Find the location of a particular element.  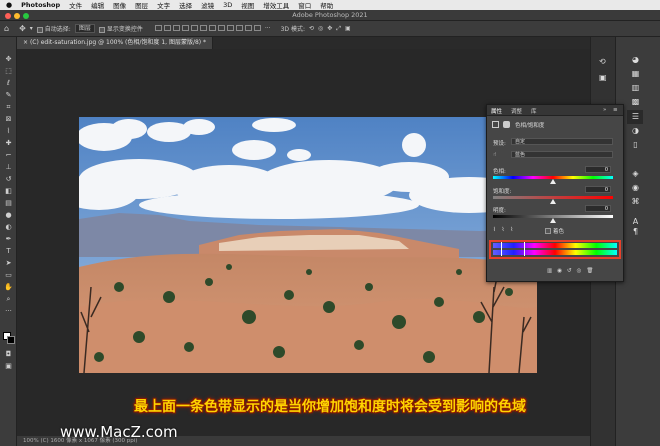

adjustments-panel-icon: ◑ is located at coordinates (635, 131).